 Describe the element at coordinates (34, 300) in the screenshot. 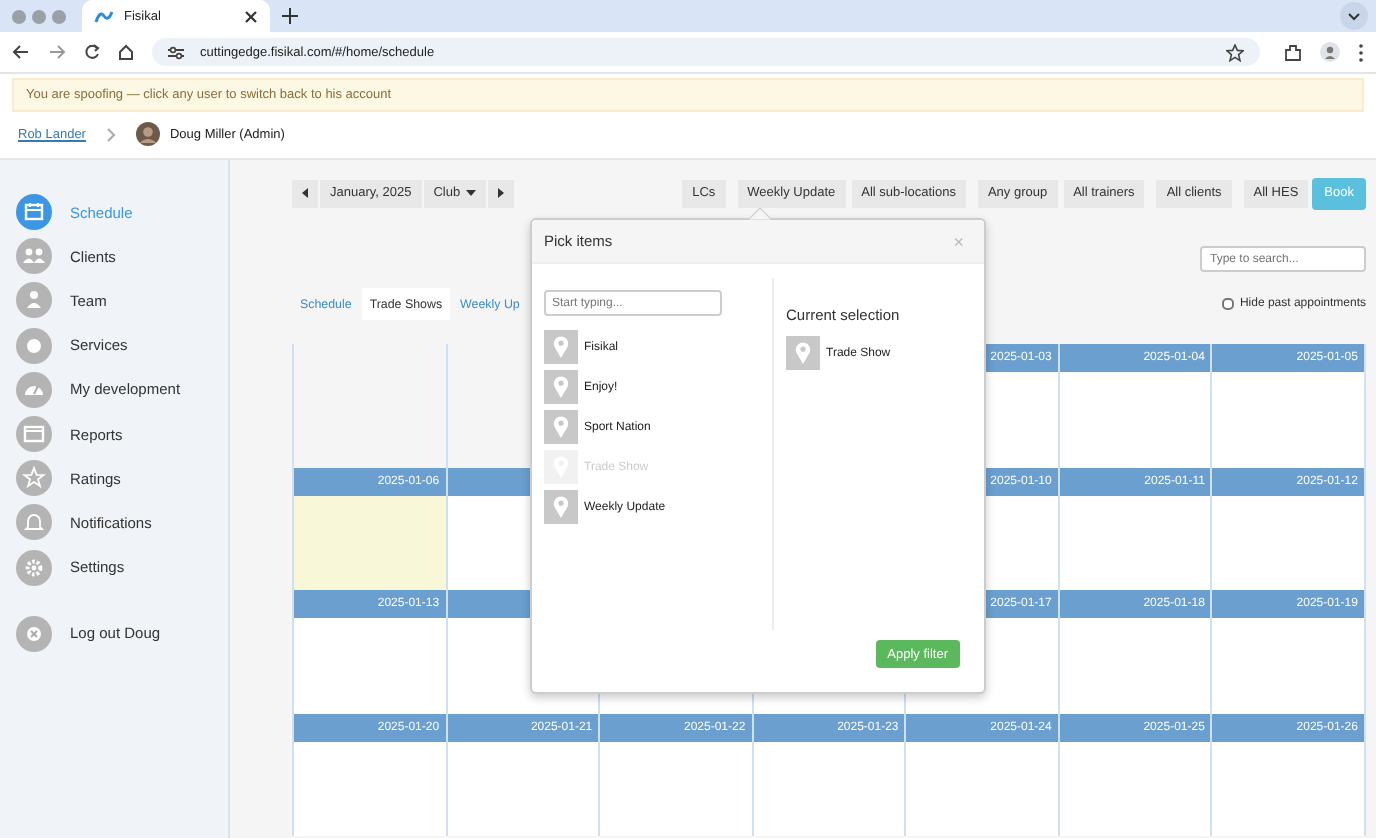

I see `person-icon` at that location.